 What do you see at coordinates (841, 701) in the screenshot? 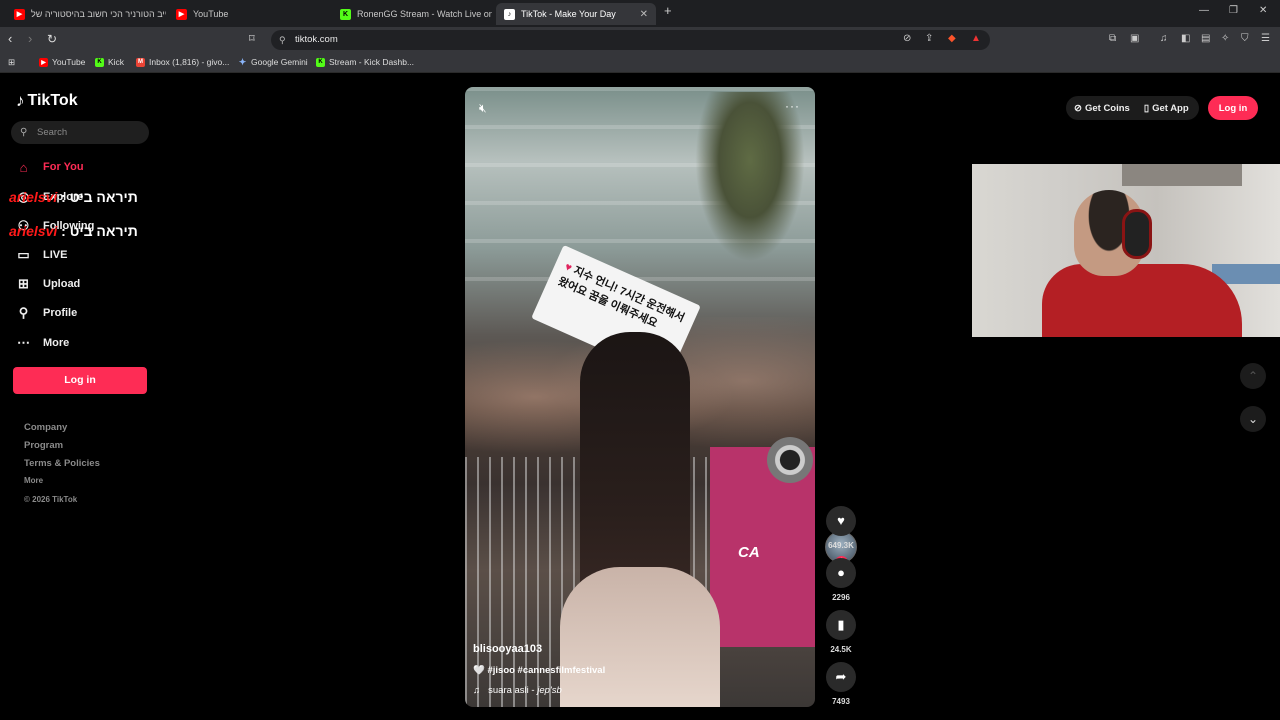
I see `share-count: 7493` at bounding box center [841, 701].